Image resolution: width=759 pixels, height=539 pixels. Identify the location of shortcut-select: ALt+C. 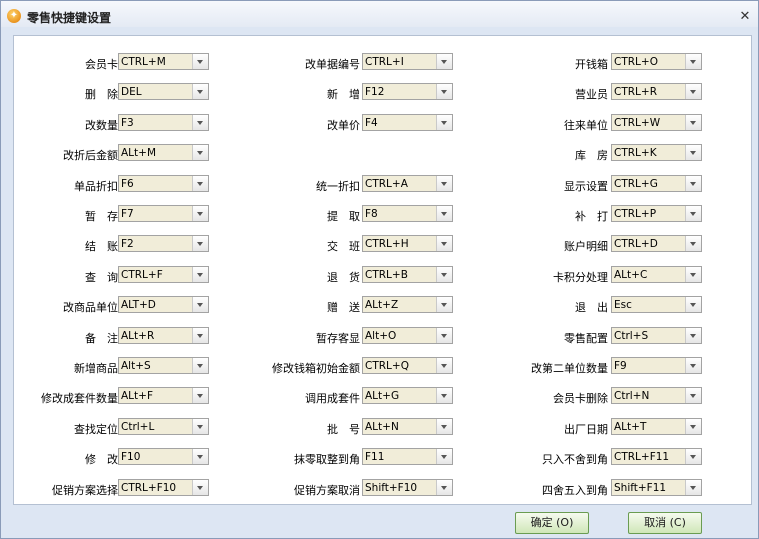
(656, 274).